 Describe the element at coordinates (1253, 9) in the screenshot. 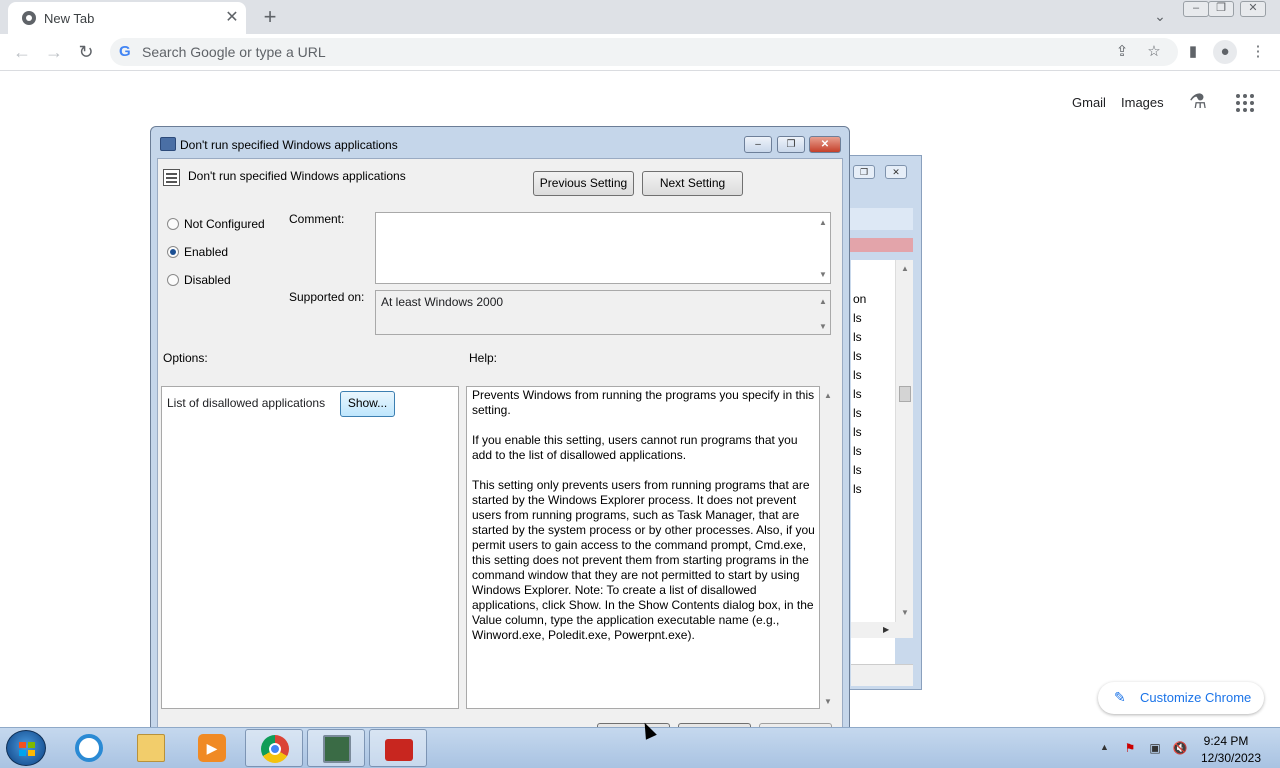

I see `close-window-icon: ✕` at that location.